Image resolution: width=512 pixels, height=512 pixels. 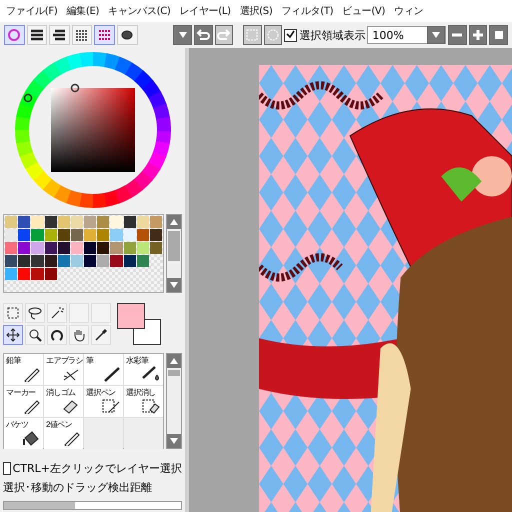 I want to click on zoom-out-button, so click(x=457, y=35).